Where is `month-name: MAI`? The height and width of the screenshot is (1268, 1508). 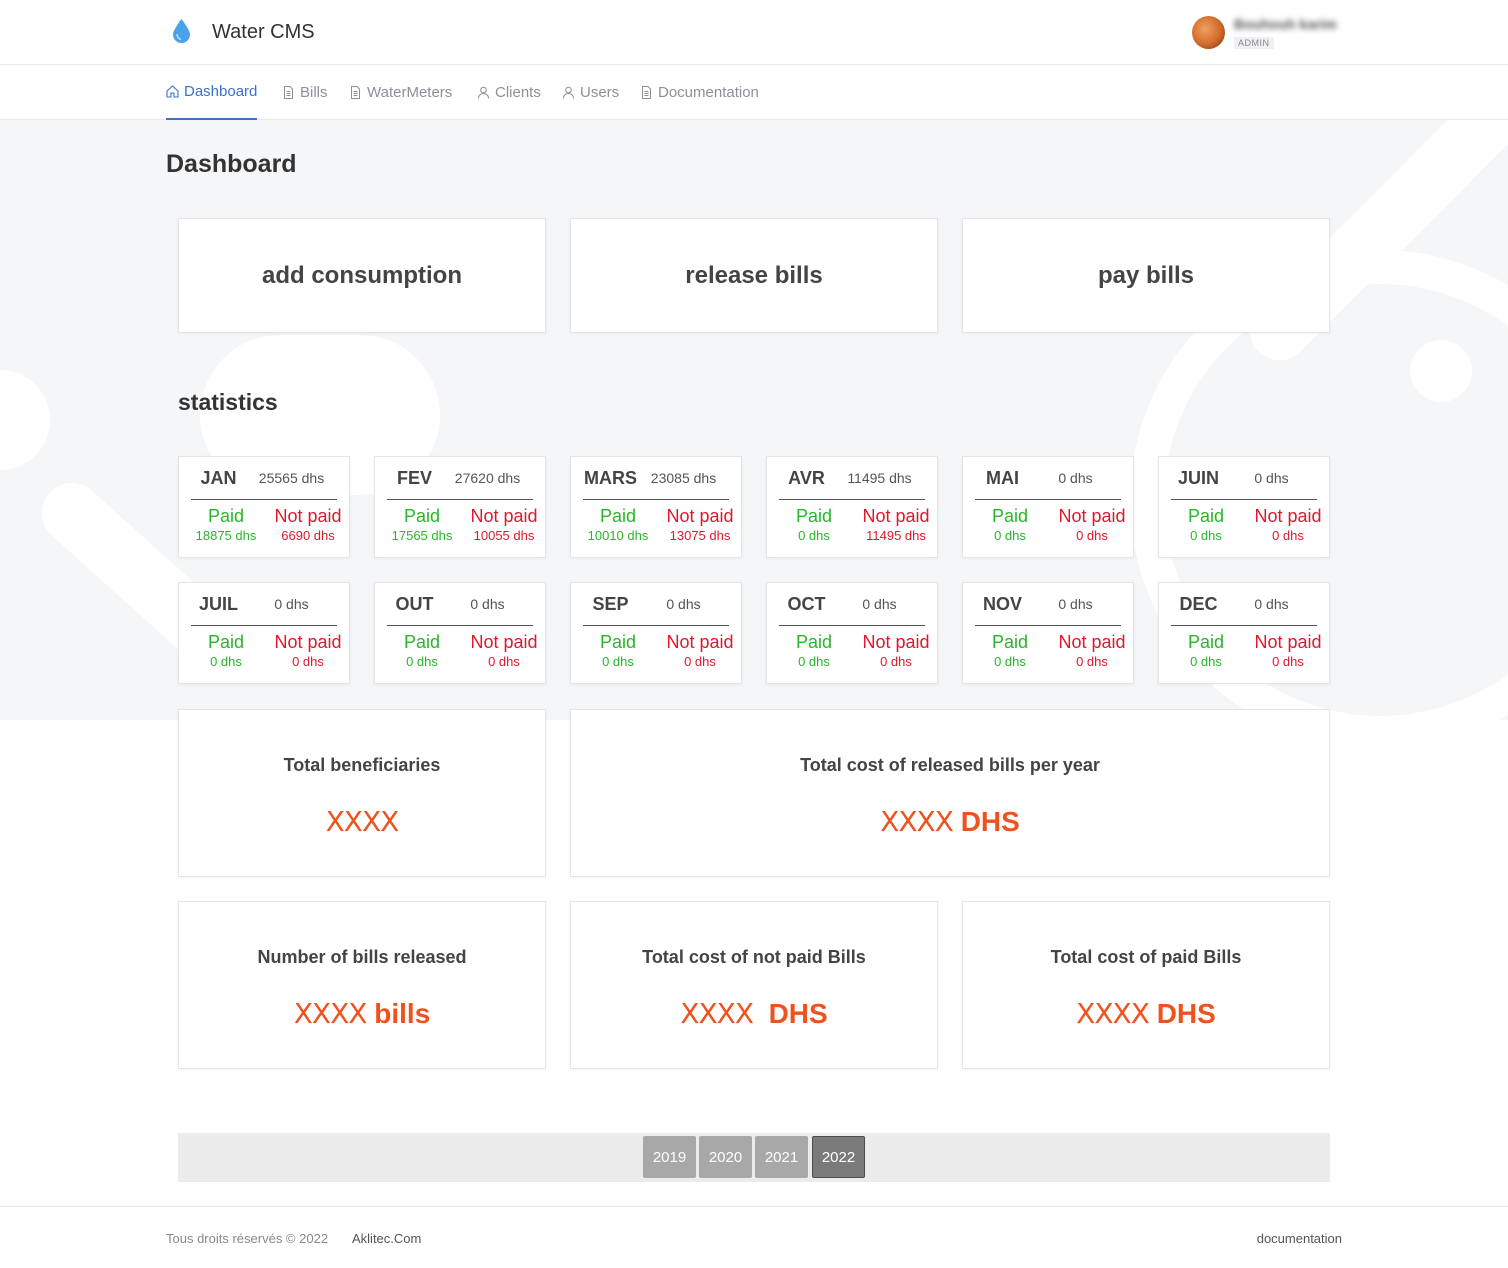
month-name: MAI is located at coordinates (1002, 477).